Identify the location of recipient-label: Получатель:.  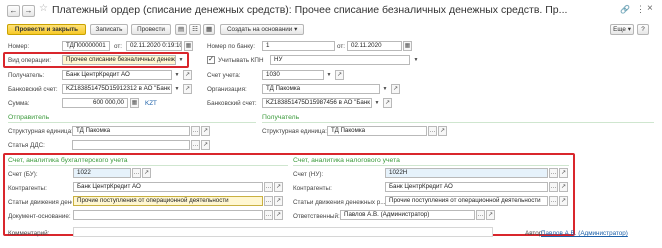
(26, 75).